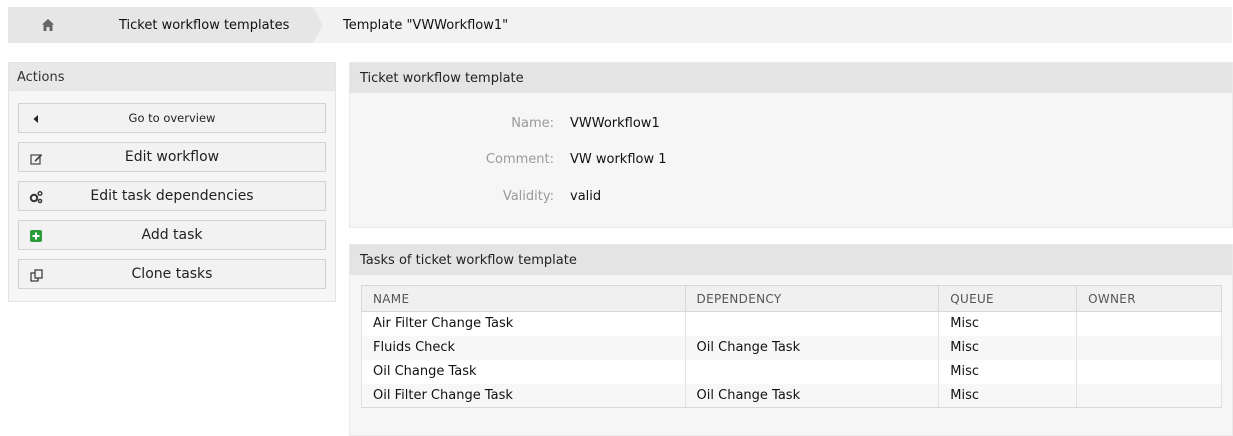  I want to click on clone-tasks-button: Clone tasks, so click(172, 274).